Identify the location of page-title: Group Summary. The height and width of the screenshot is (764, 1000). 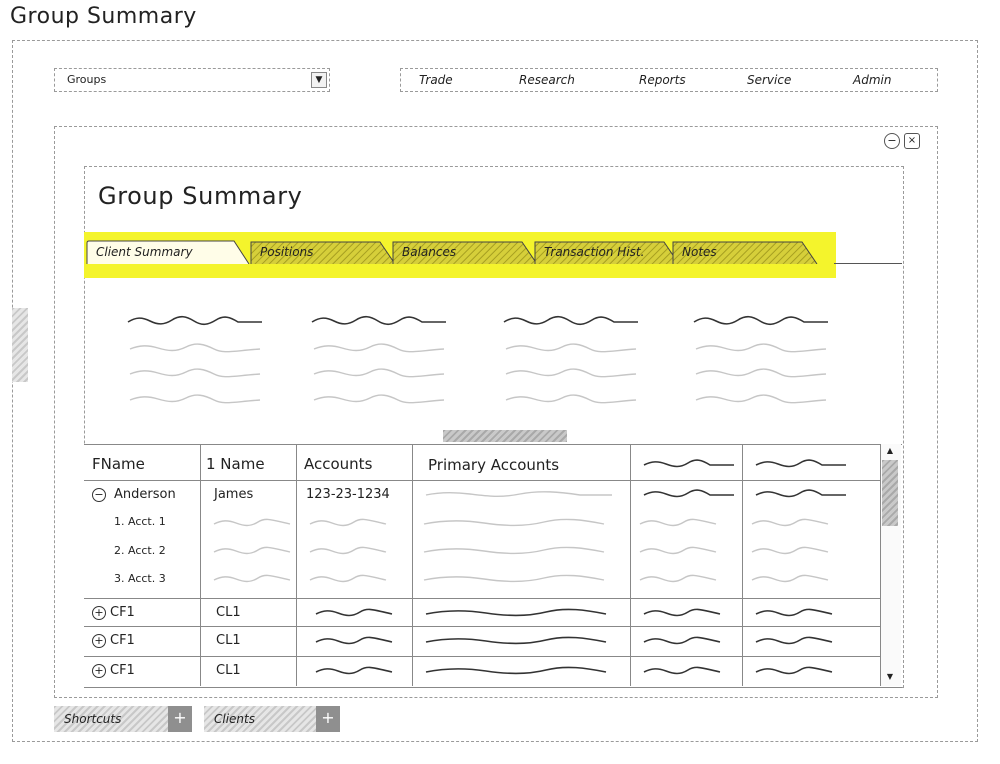
(103, 16).